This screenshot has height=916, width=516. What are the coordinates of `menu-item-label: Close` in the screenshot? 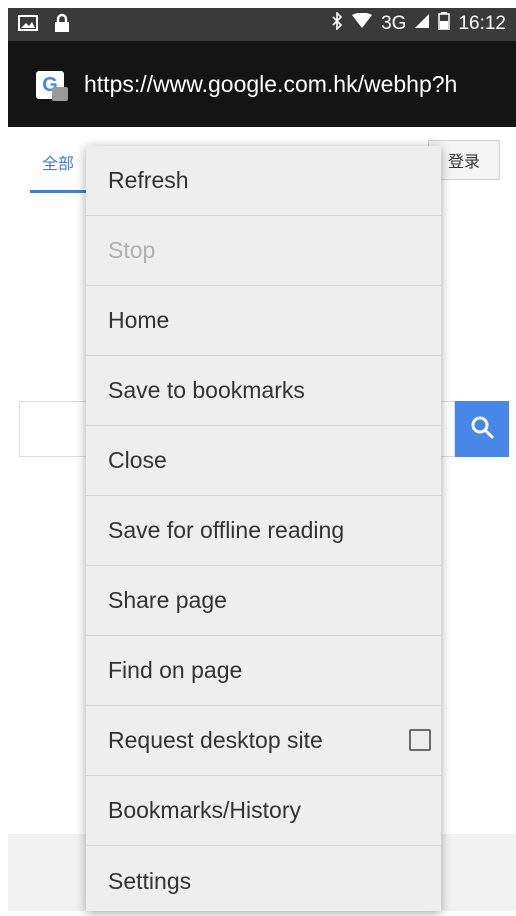 It's located at (137, 460).